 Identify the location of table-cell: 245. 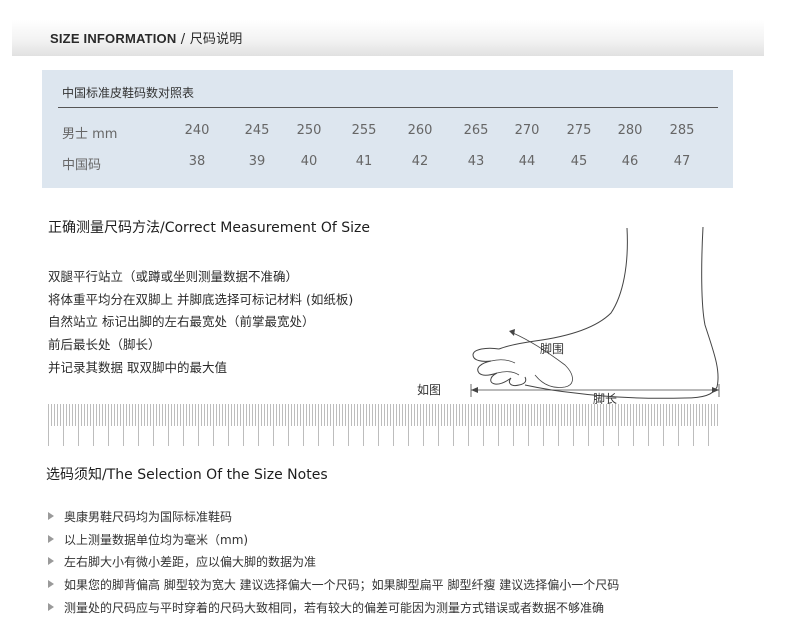
(257, 130).